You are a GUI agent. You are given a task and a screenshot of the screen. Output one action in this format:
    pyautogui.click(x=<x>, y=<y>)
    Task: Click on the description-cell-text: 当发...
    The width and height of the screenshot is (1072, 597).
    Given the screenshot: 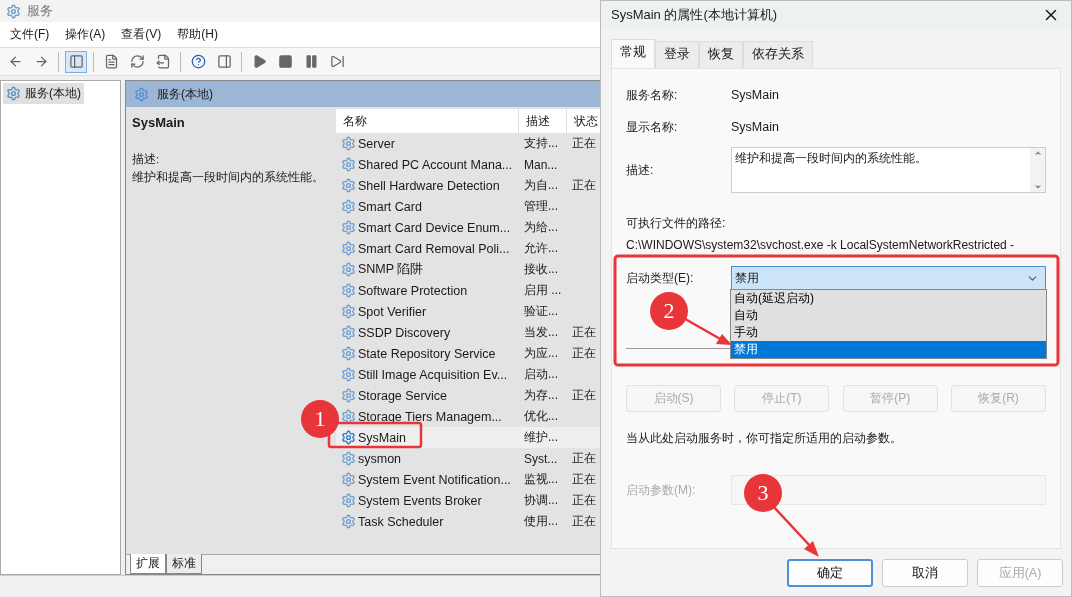 What is the action you would take?
    pyautogui.click(x=541, y=332)
    